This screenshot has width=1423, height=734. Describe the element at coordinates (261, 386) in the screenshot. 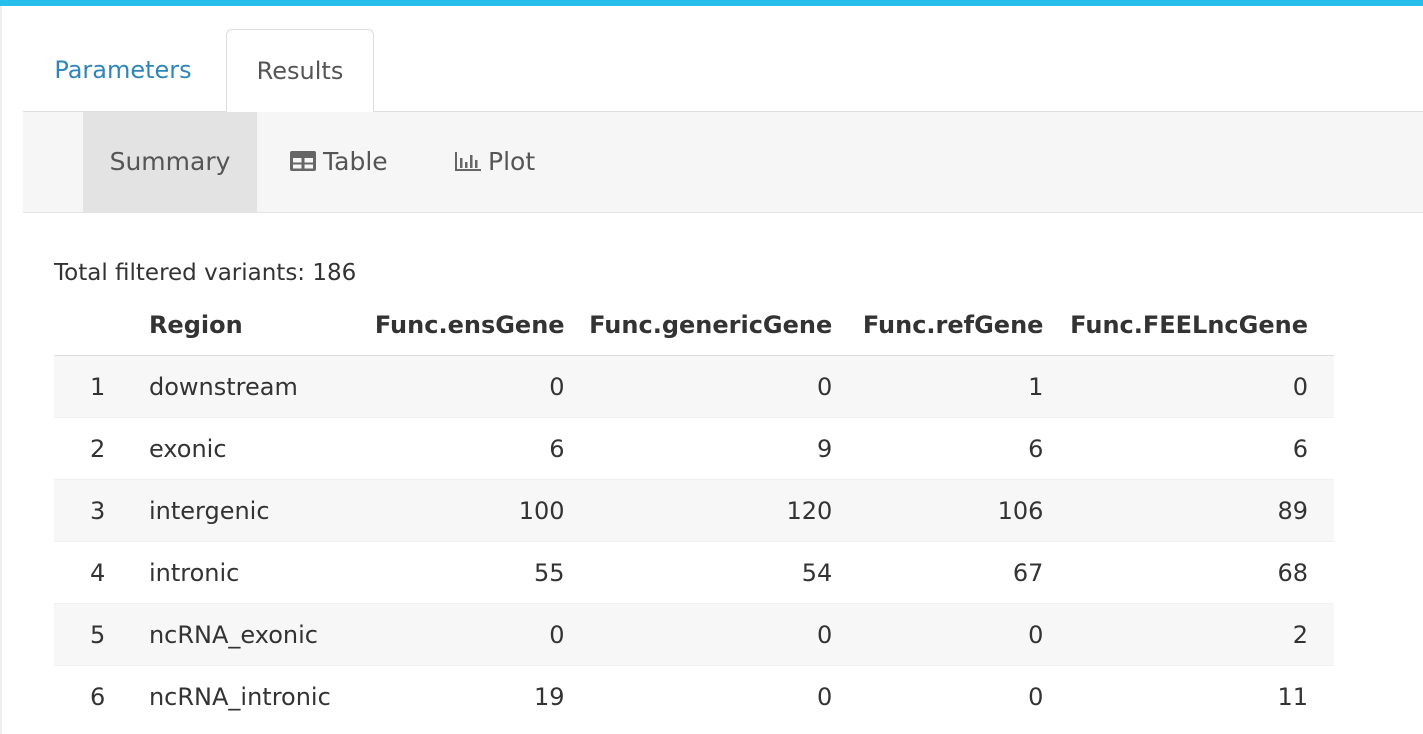

I see `region-cell: downstream` at that location.